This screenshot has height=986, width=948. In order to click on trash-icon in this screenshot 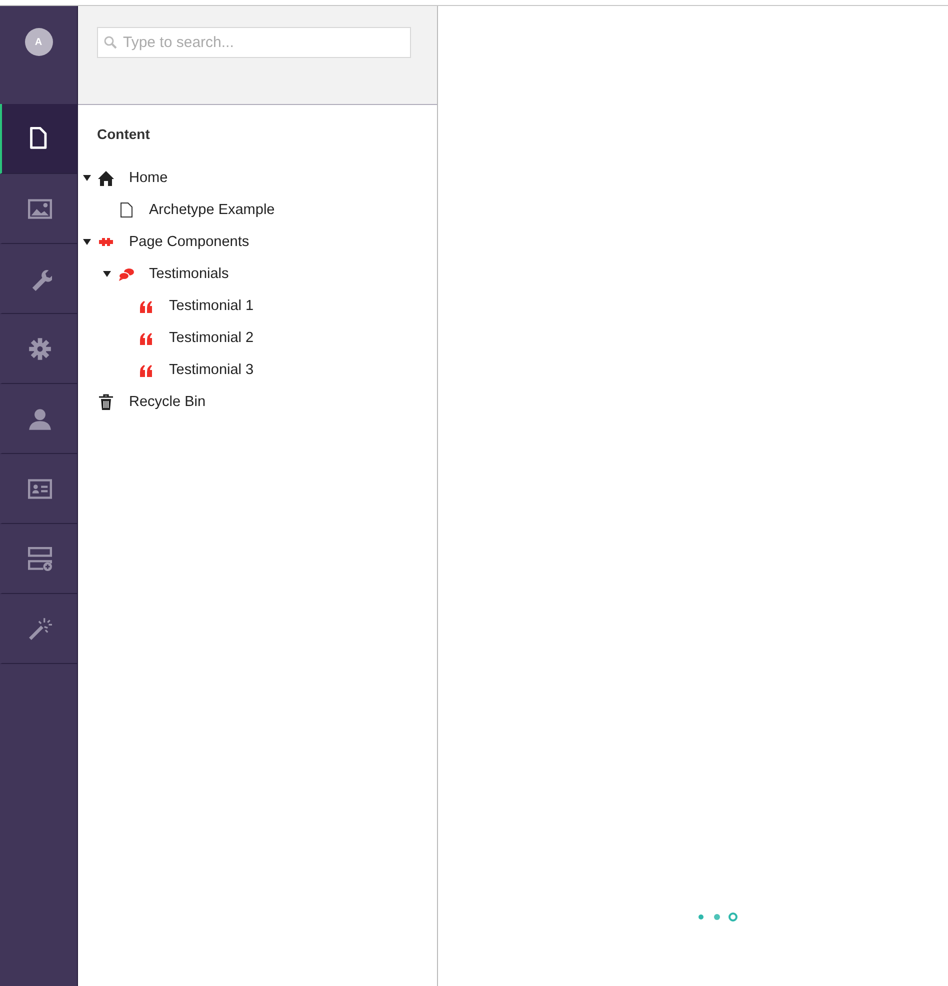, I will do `click(106, 402)`.